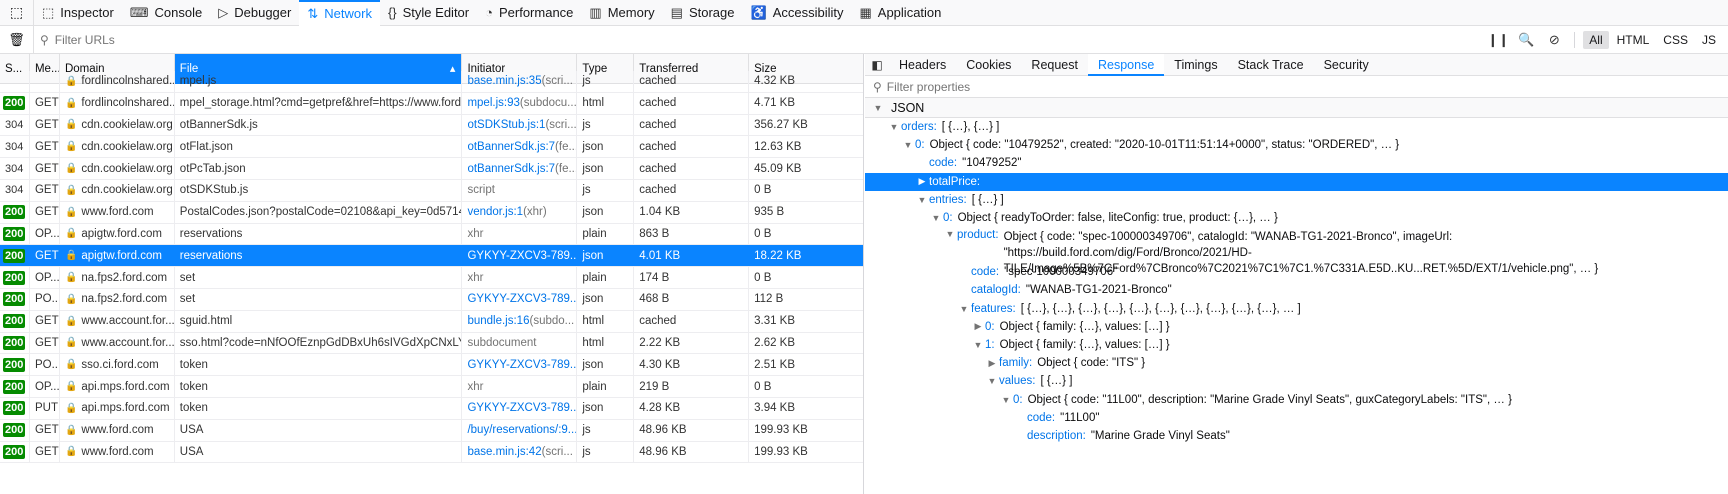 The image size is (1728, 494). I want to click on details-tab-stack-trace: Stack Trace, so click(1271, 65).